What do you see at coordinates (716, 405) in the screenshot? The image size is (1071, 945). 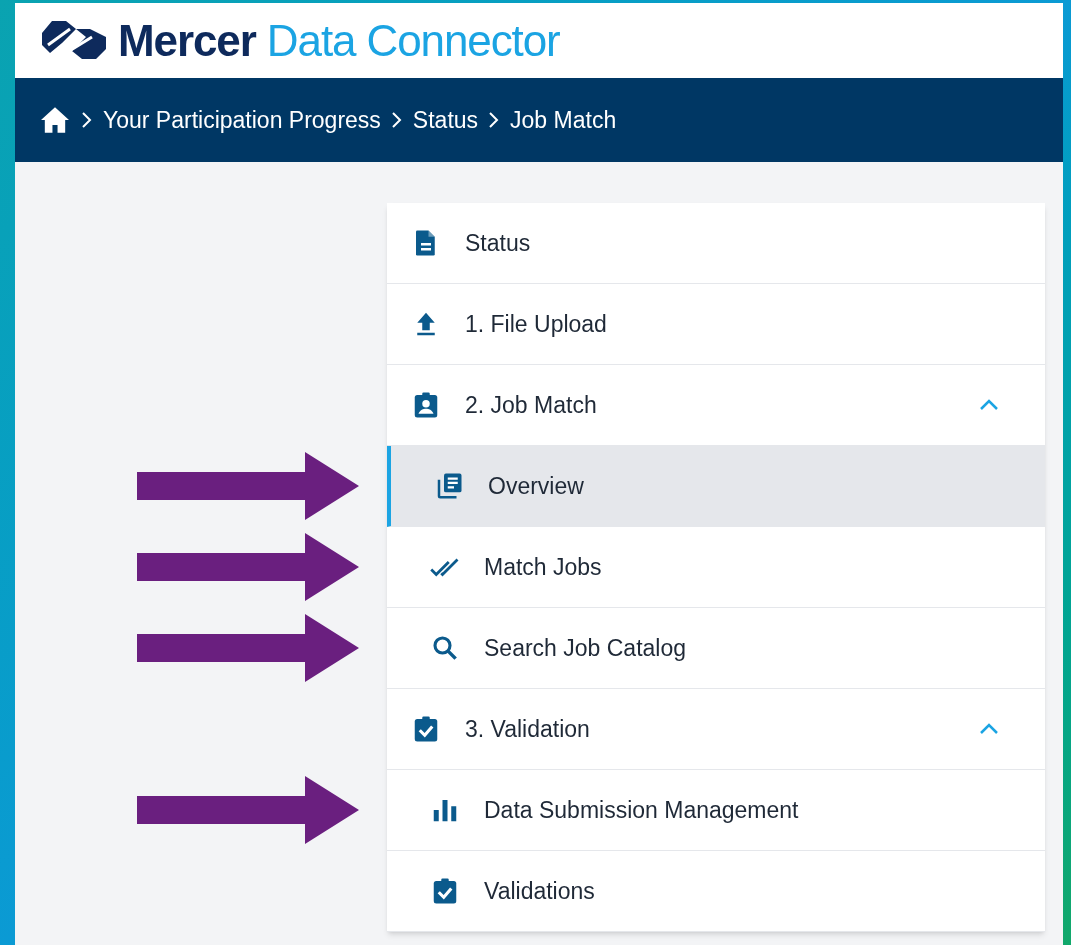 I see `menu-item: 2. Job Match` at bounding box center [716, 405].